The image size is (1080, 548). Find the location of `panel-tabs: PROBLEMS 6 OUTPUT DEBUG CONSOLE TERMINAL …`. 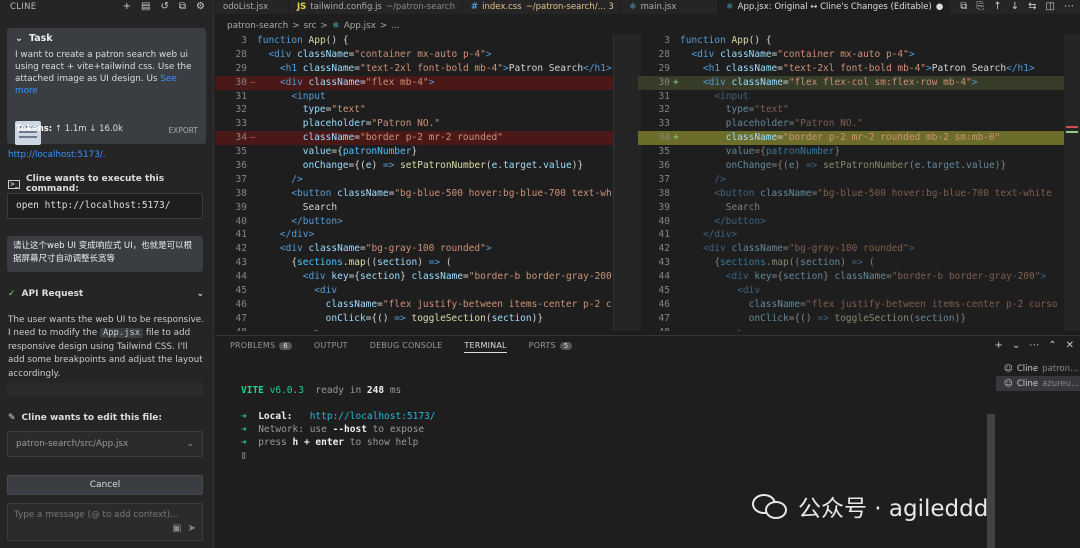

panel-tabs: PROBLEMS 6 OUTPUT DEBUG CONSOLE TERMINAL … is located at coordinates (401, 347).